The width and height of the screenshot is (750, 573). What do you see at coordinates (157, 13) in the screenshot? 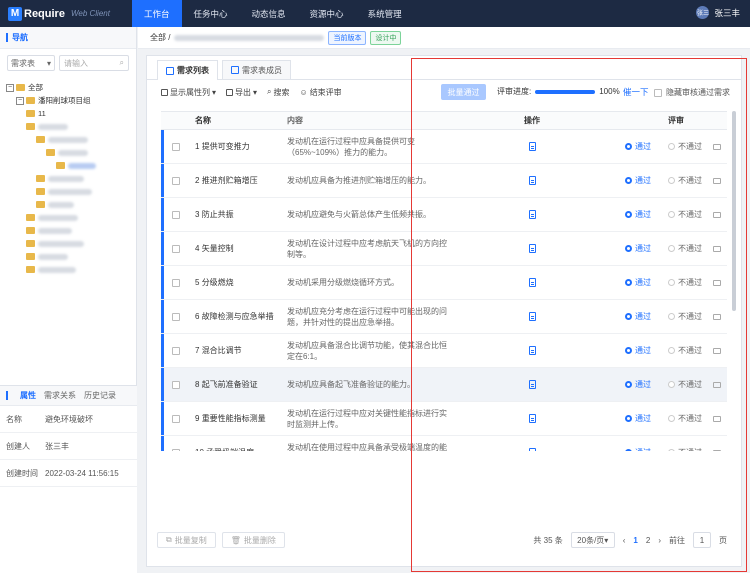
I see `nav-workbench: 工作台` at bounding box center [157, 13].